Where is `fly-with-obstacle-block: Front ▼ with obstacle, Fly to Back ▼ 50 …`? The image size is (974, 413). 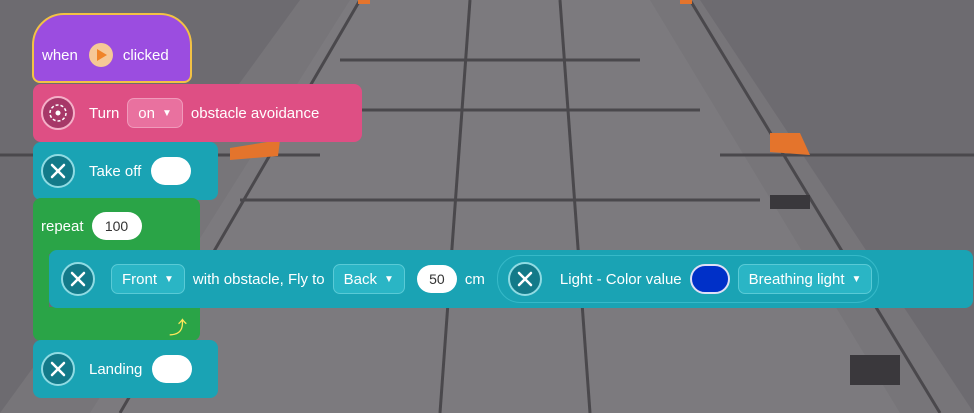
fly-with-obstacle-block: Front ▼ with obstacle, Fly to Back ▼ 50 … is located at coordinates (511, 279).